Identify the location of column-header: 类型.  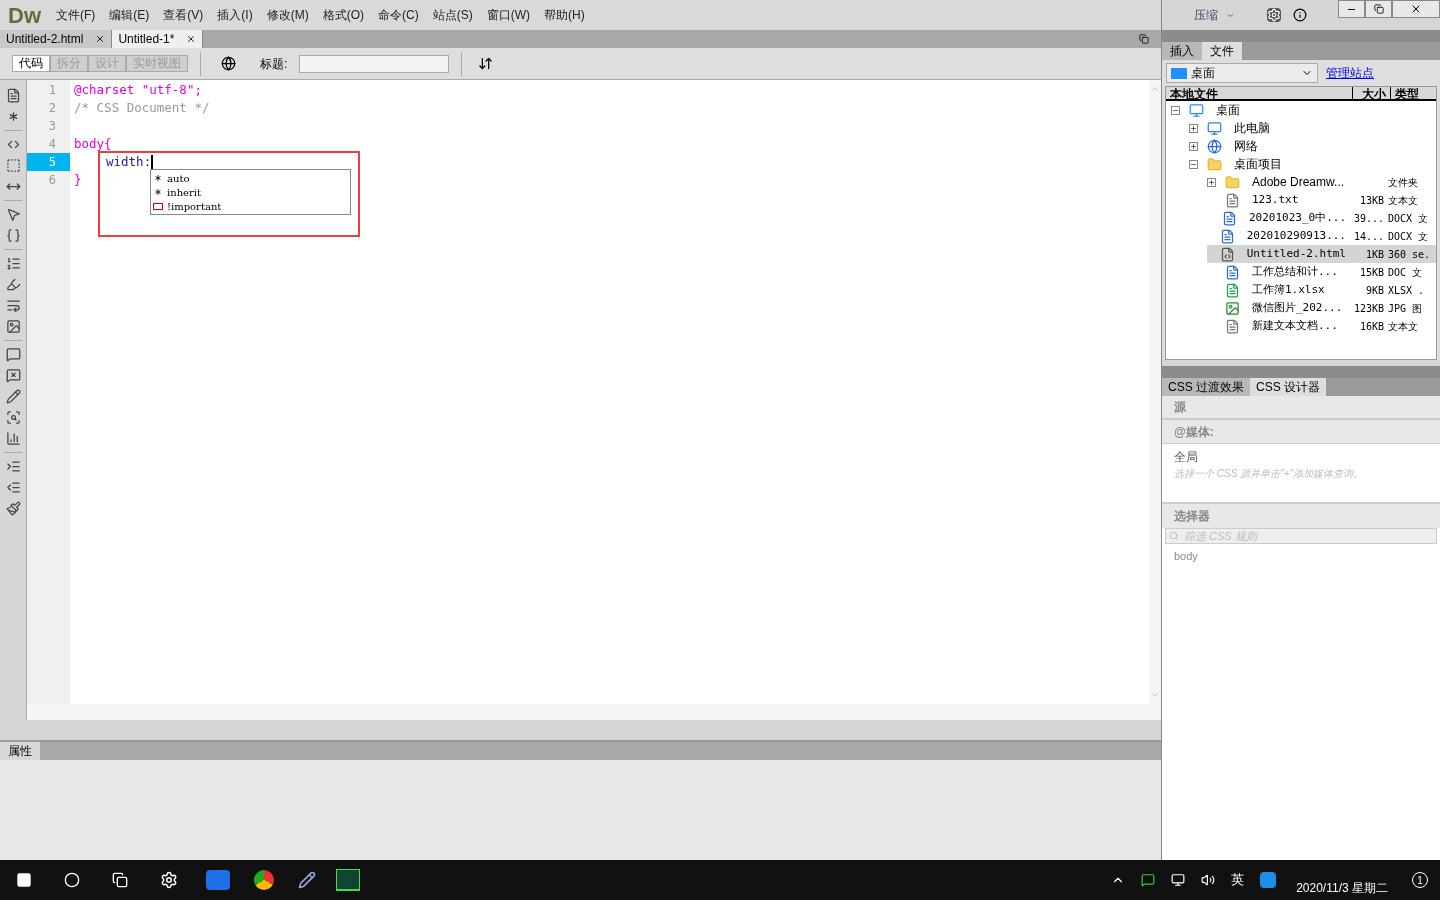
(1413, 93).